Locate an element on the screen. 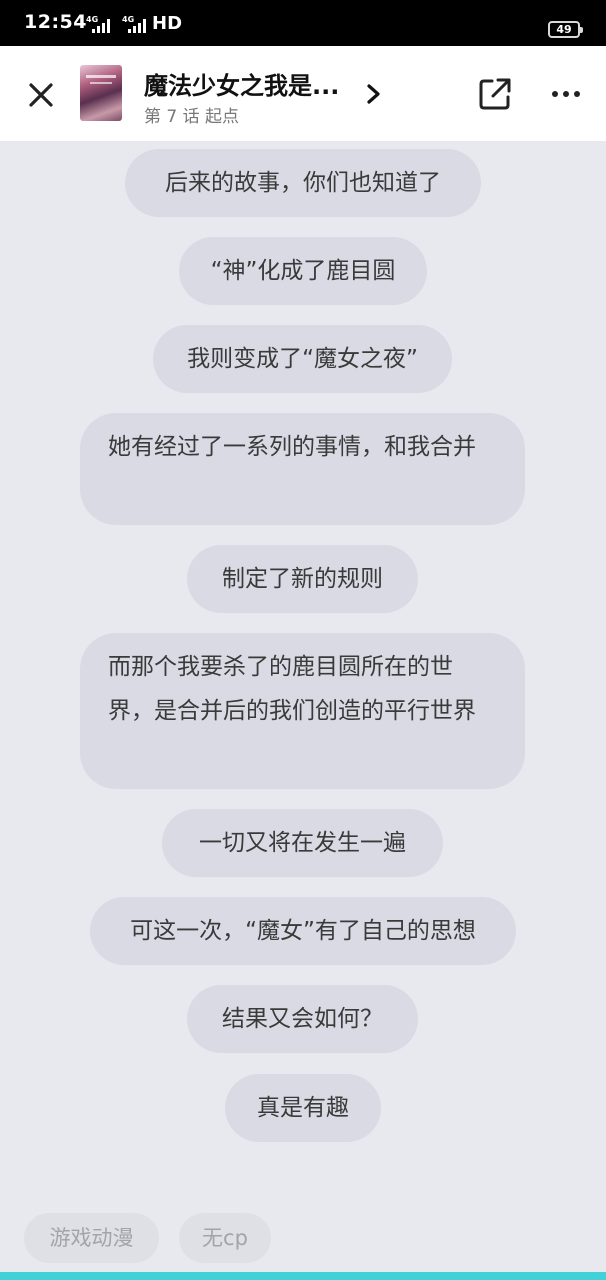 This screenshot has height=1280, width=606. story-message: 后来的故事，你们也知道了 is located at coordinates (303, 183).